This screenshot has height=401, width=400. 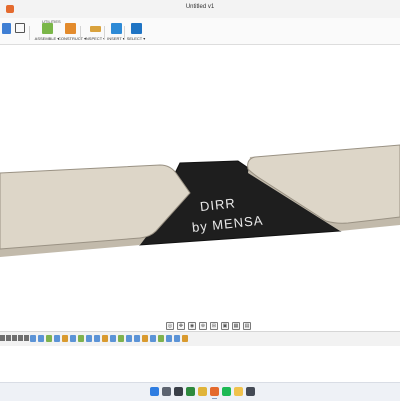 I want to click on fusion-taskbar-icon, so click(x=214, y=391).